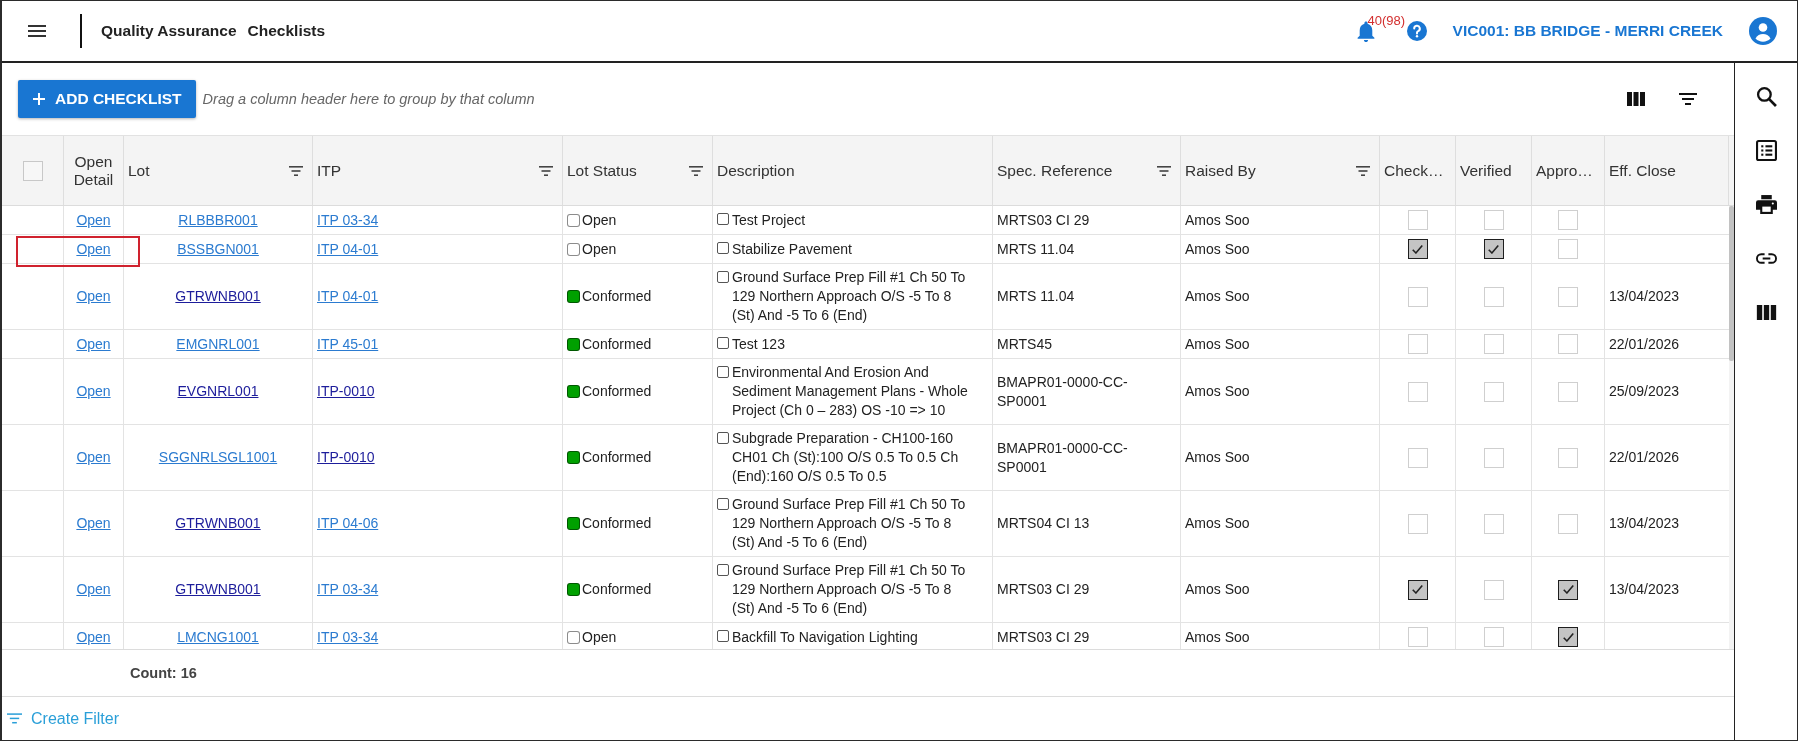 Image resolution: width=1798 pixels, height=741 pixels. I want to click on list-icon, so click(1766, 150).